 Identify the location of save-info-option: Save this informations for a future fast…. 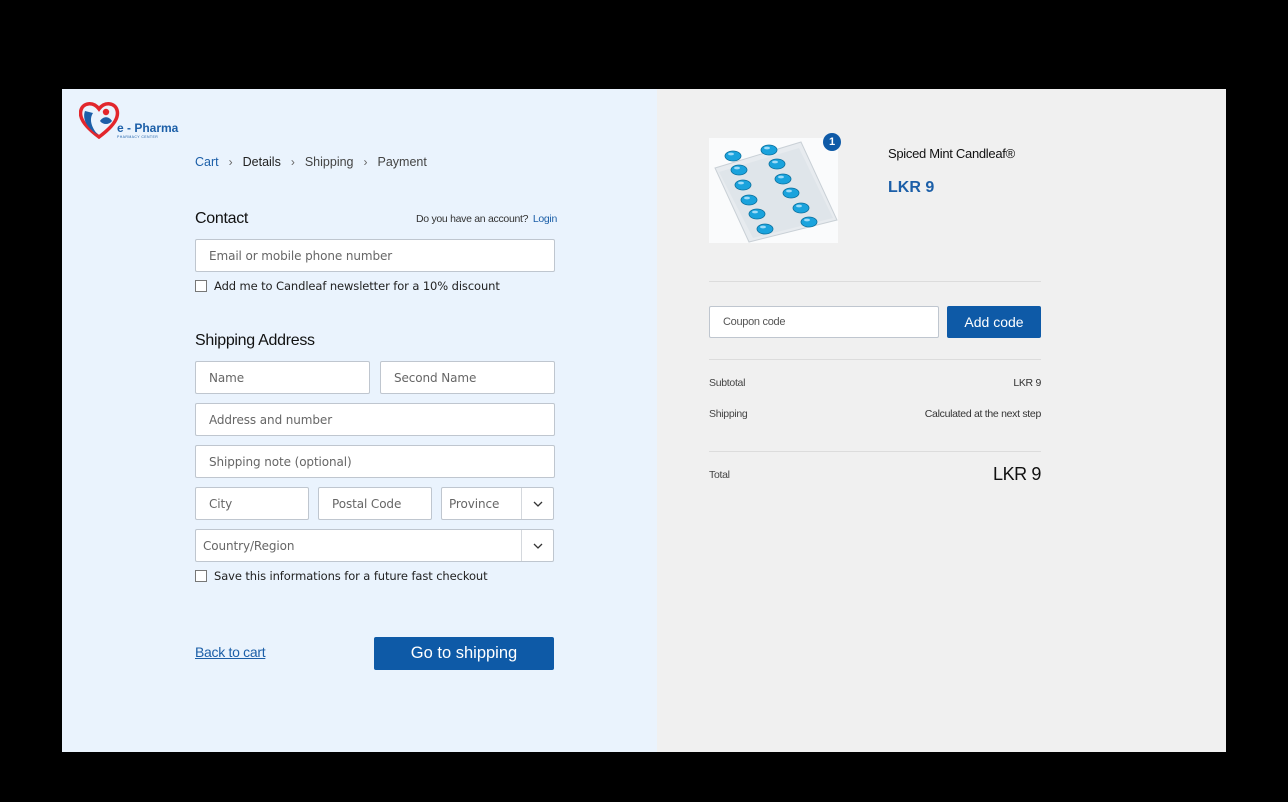
(341, 576).